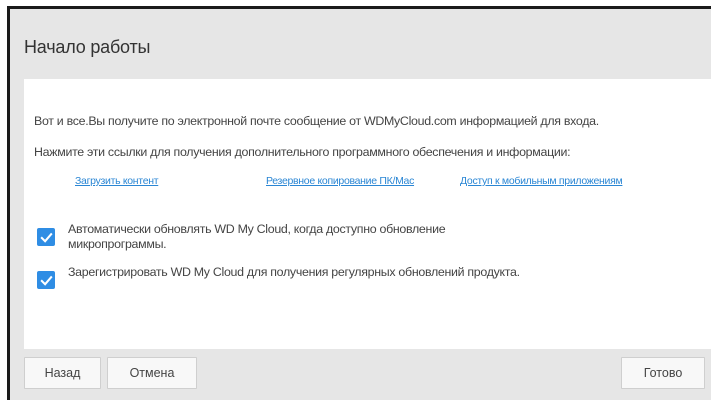  I want to click on mobile-apps-link: Доступ к мобильным приложениям, so click(541, 181).